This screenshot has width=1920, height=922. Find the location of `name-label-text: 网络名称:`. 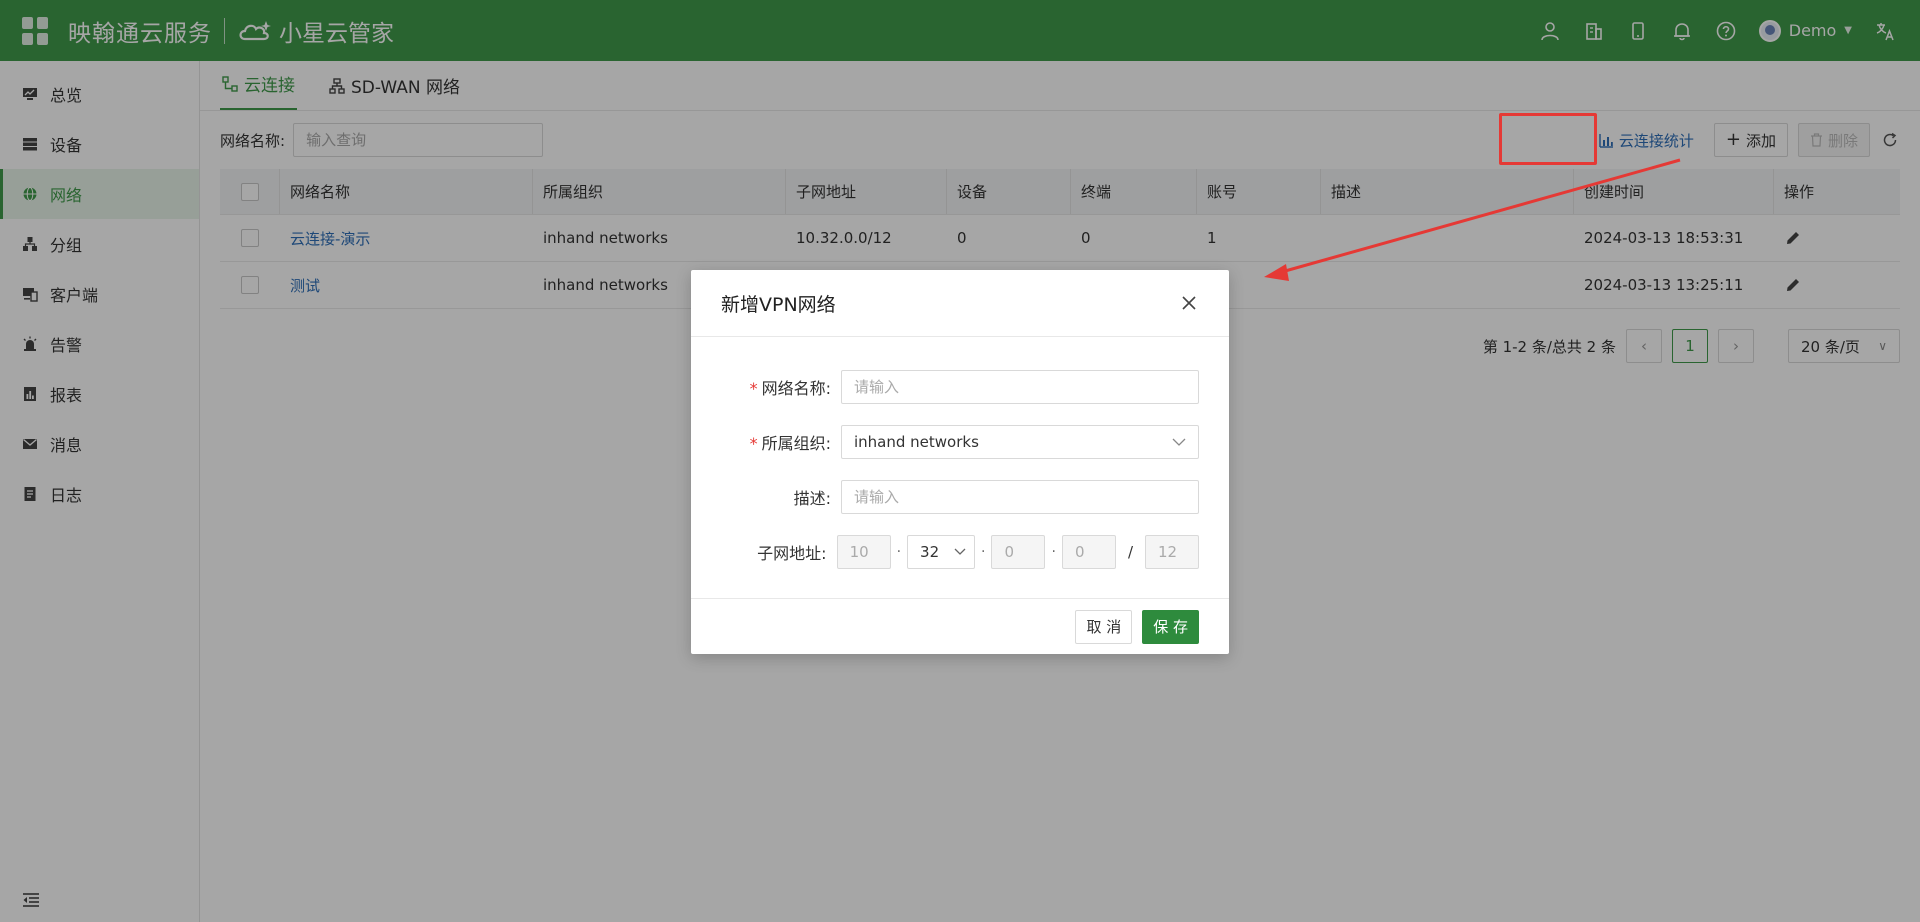

name-label-text: 网络名称: is located at coordinates (796, 388).